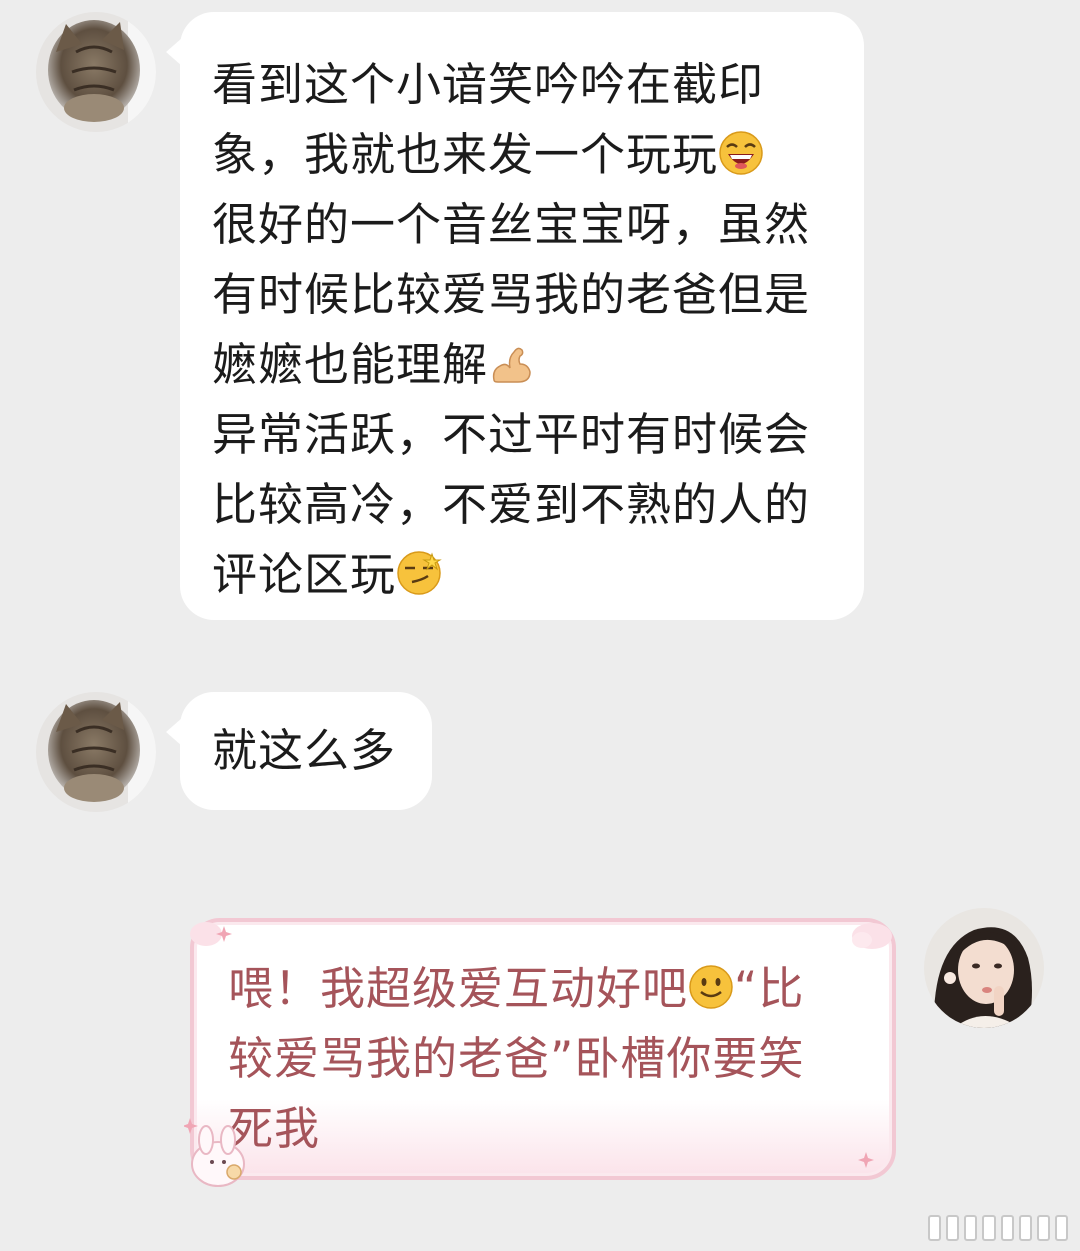 The image size is (1080, 1251). I want to click on smirking-emoji-icon, so click(419, 573).